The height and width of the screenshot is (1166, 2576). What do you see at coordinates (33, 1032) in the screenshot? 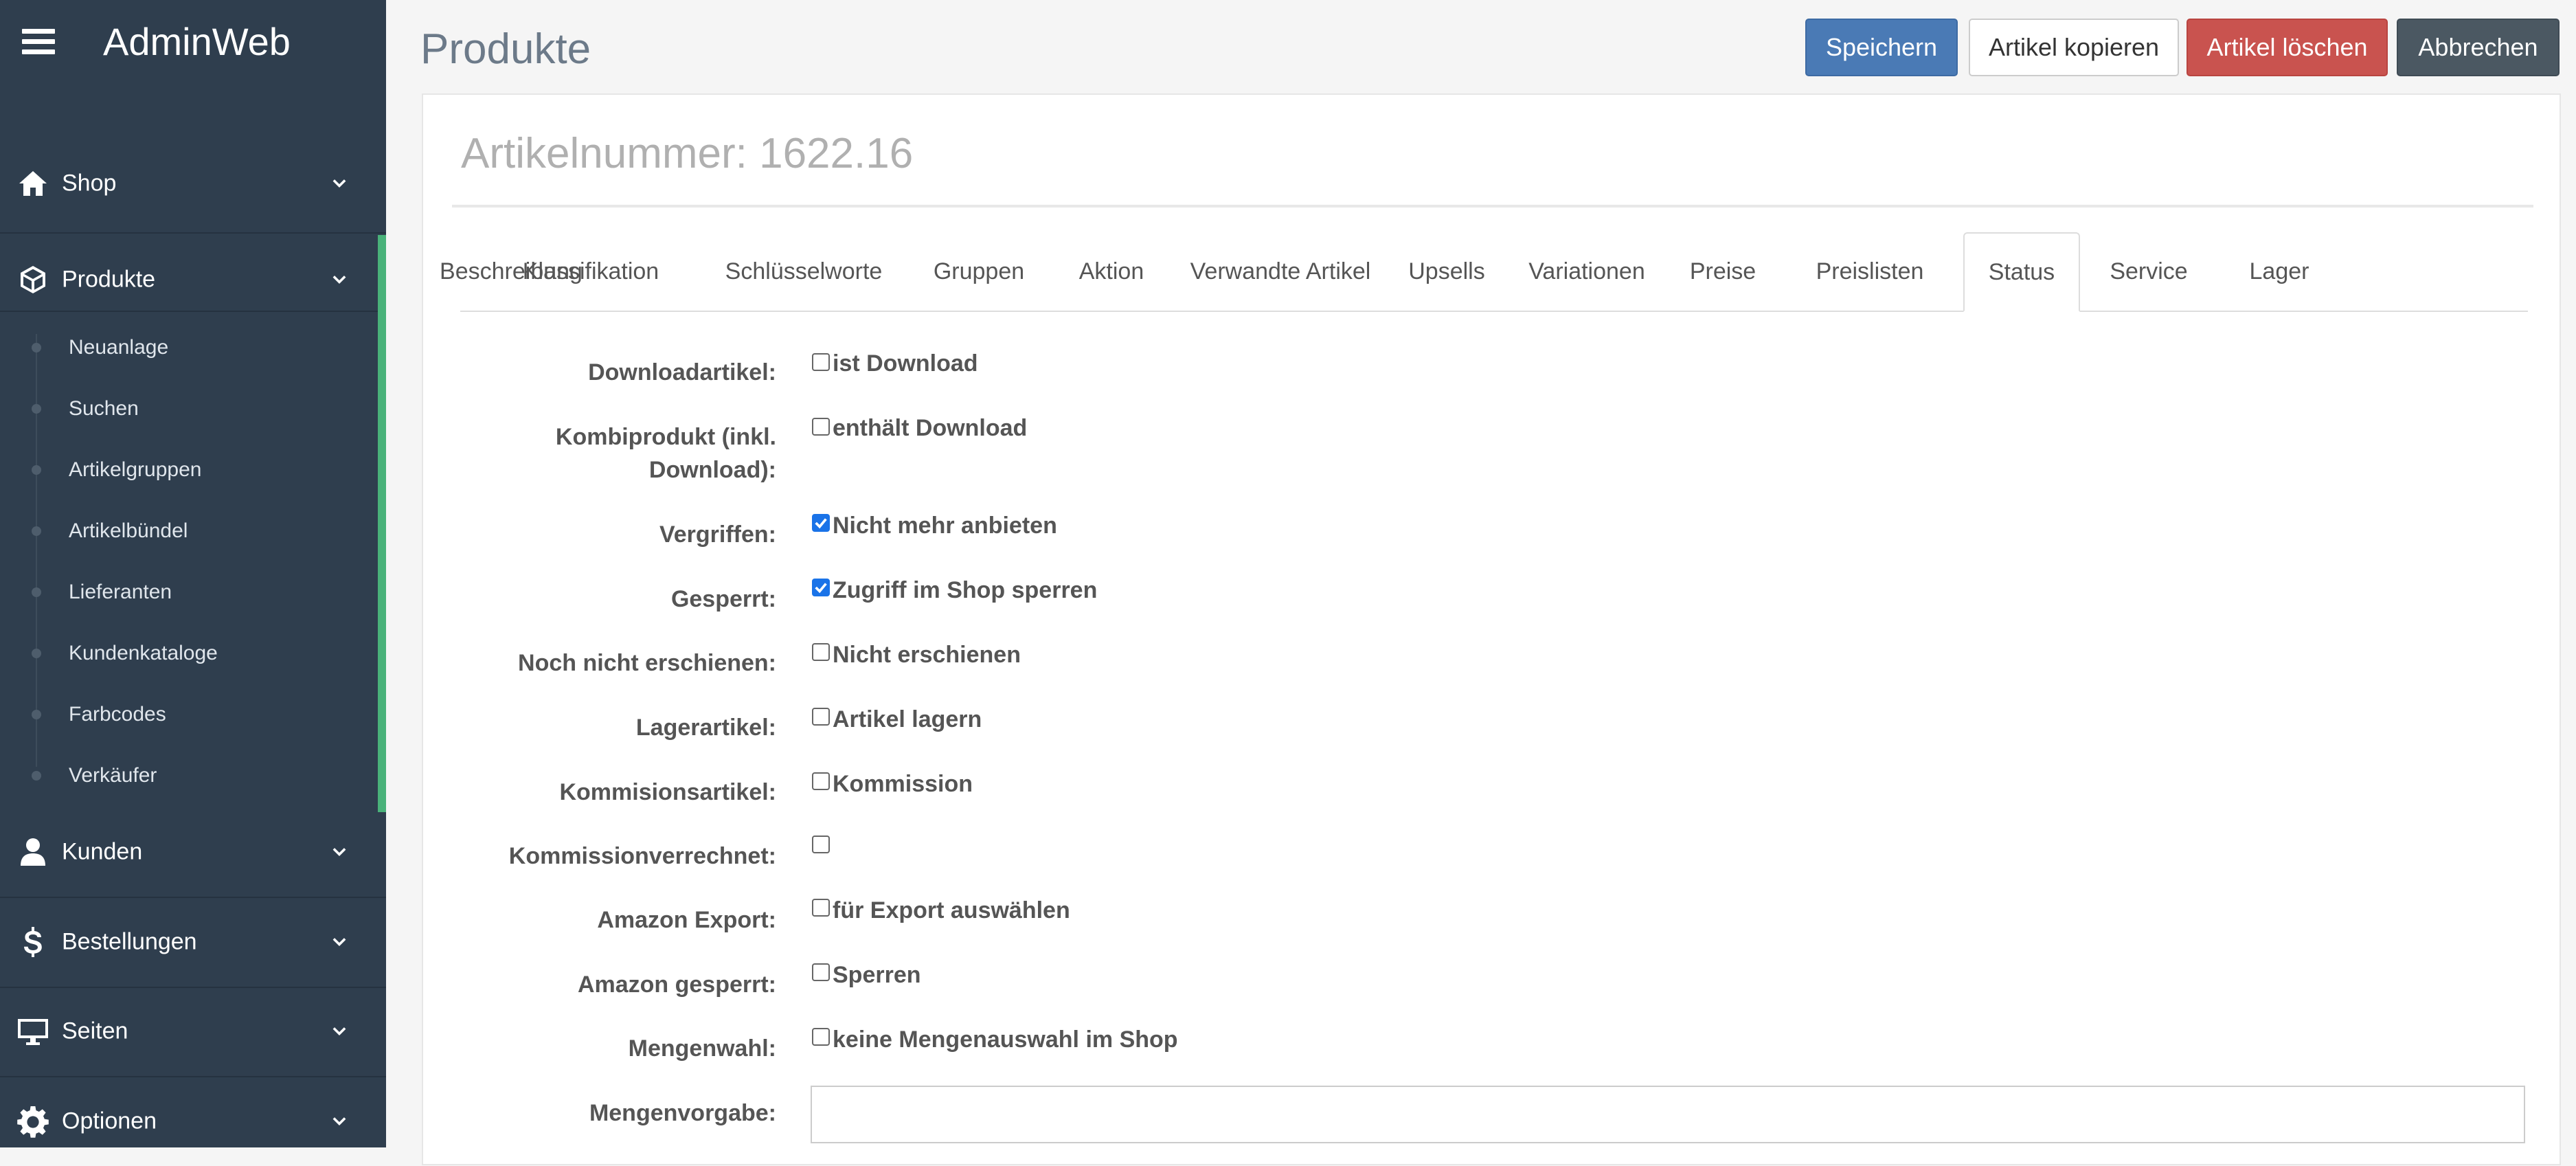
I see `monitor-icon` at bounding box center [33, 1032].